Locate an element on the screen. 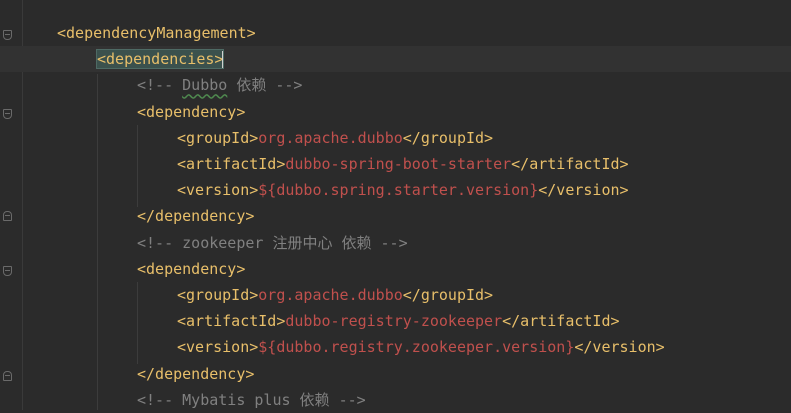  code-token: ${dubbo.registry.zookeeper.version} is located at coordinates (416, 347).